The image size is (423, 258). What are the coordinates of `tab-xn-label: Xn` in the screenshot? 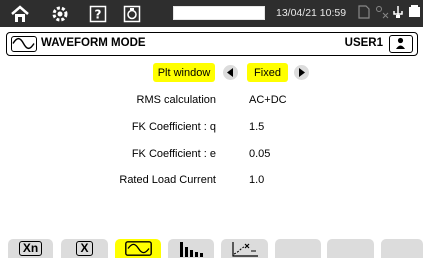 It's located at (30, 248).